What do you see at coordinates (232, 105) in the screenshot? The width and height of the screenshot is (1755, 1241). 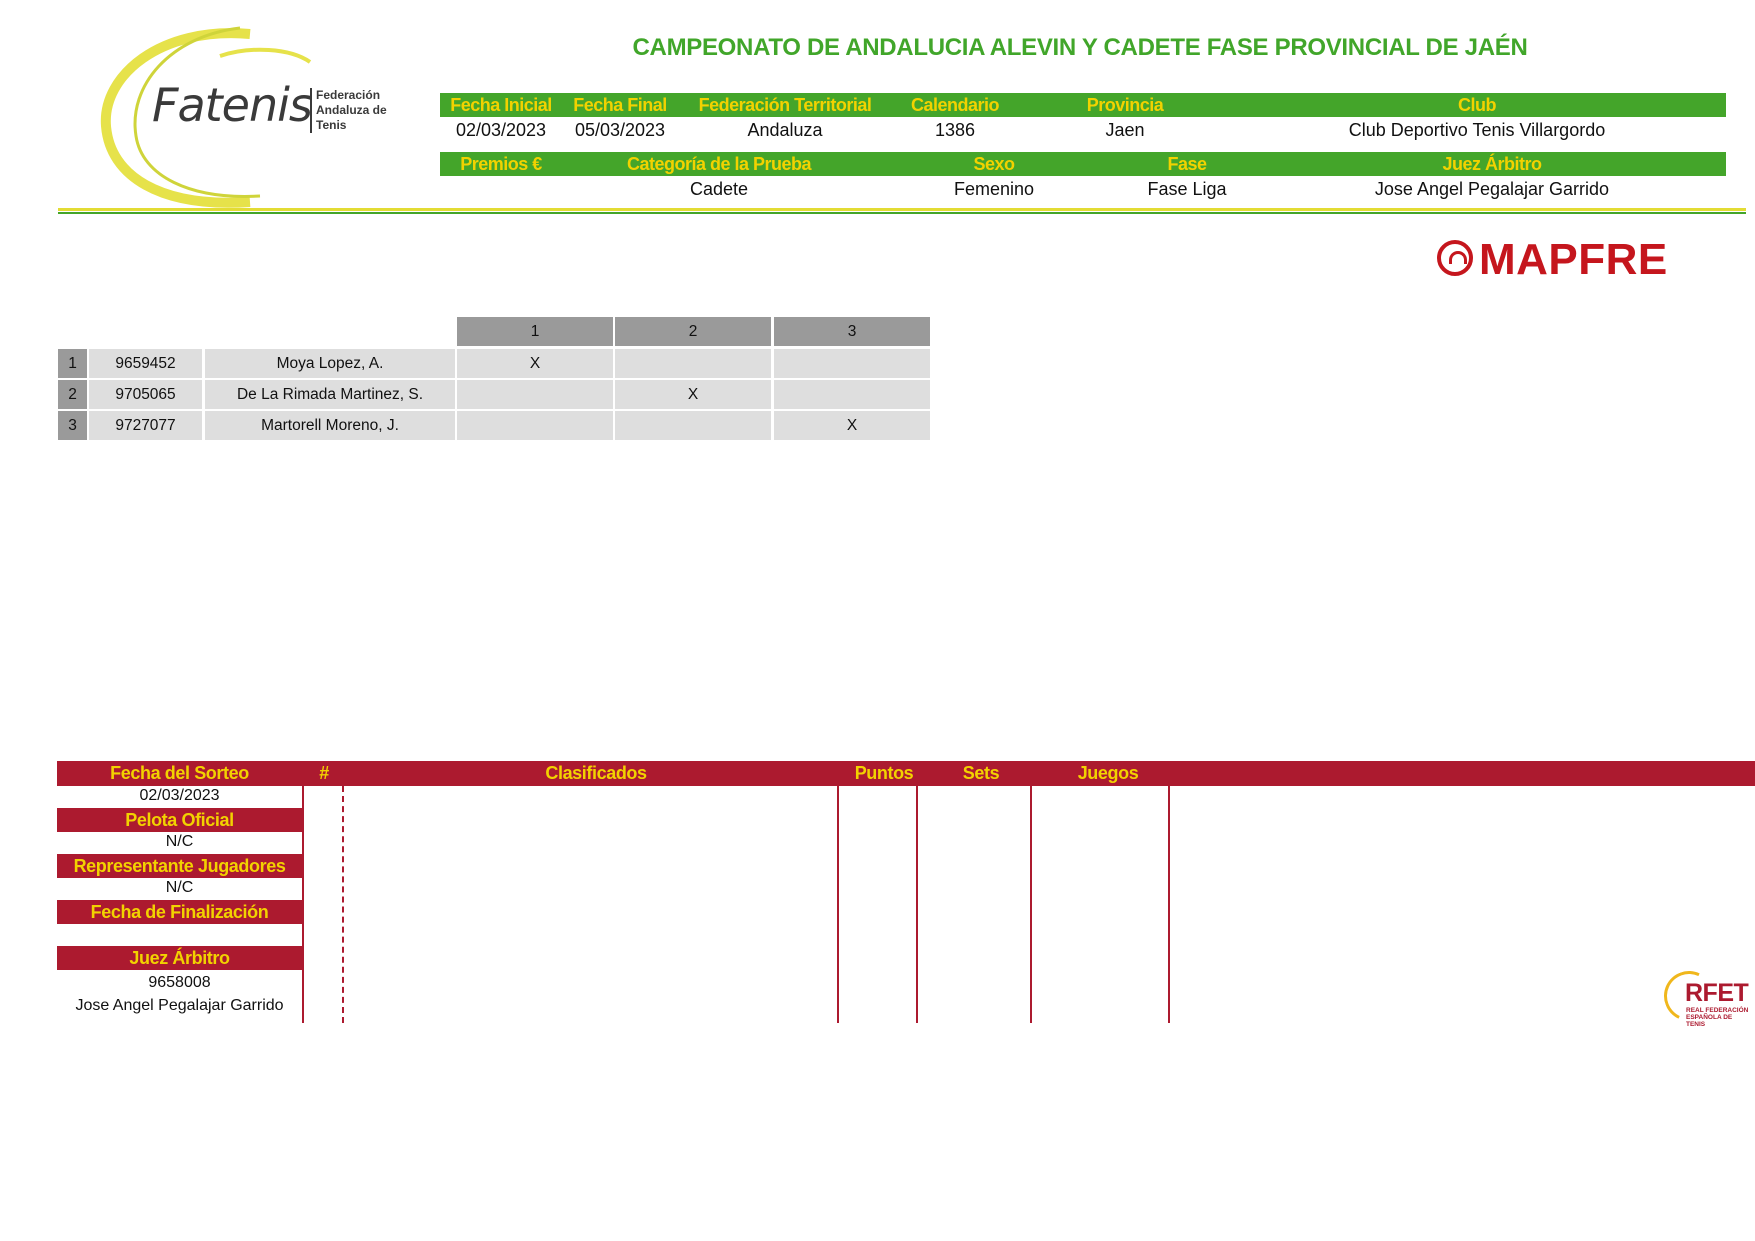 I see `logo-wordmark: Fatenis` at bounding box center [232, 105].